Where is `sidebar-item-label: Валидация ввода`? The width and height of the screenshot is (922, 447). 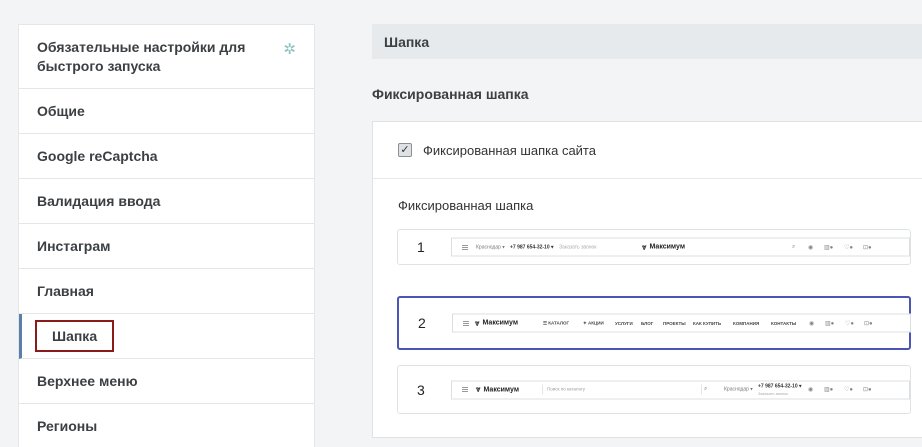 sidebar-item-label: Валидация ввода is located at coordinates (99, 201).